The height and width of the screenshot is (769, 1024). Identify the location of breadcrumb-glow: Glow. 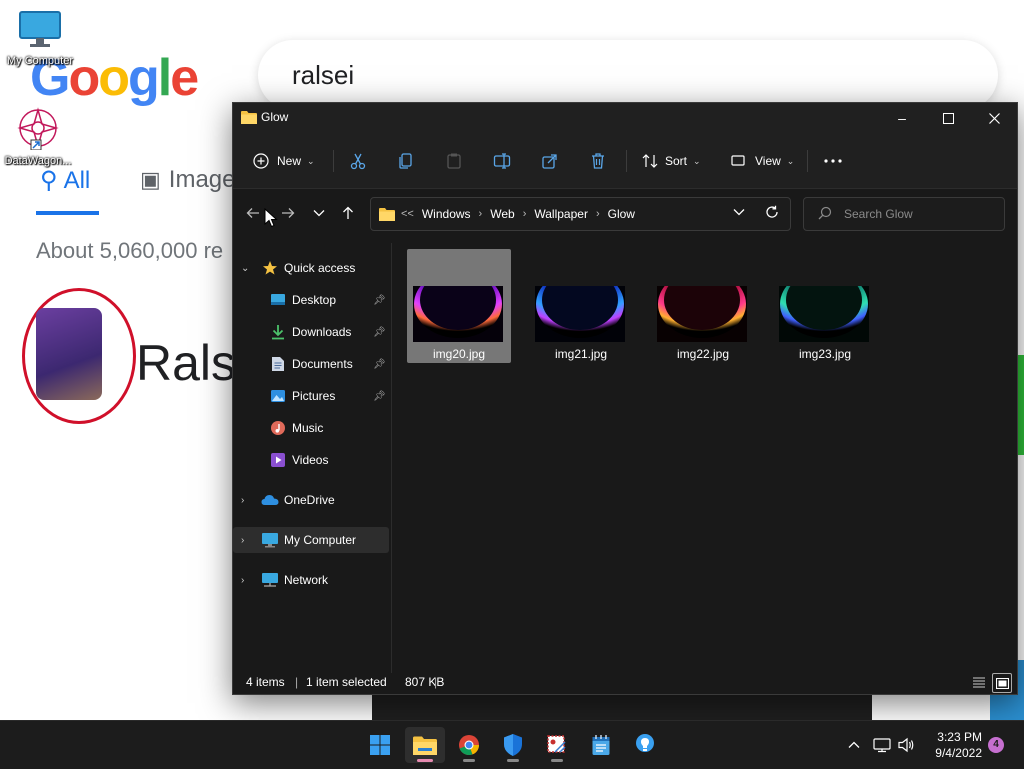
(621, 214).